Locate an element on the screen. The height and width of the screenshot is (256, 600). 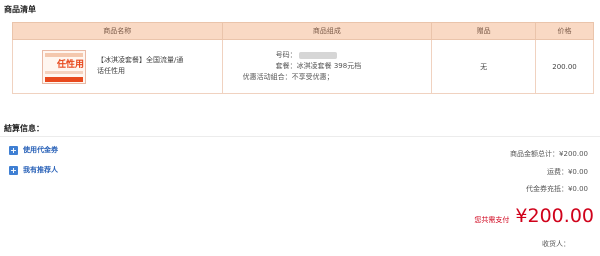
thumbnail-text: 任性用 is located at coordinates (71, 65).